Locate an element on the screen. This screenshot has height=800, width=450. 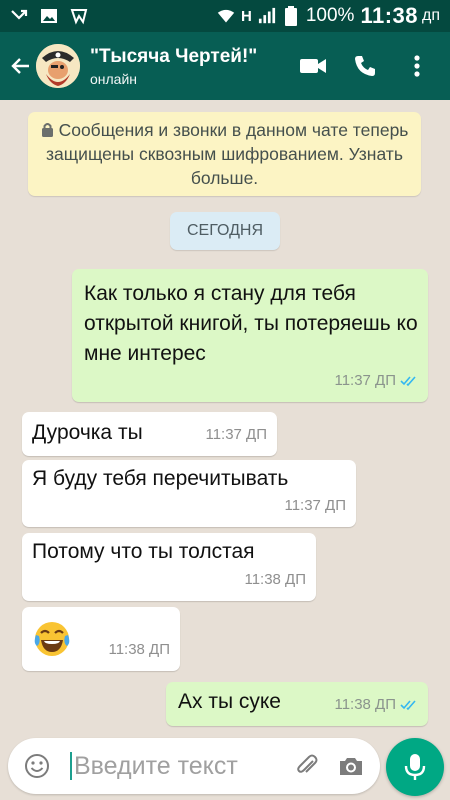
back-button is located at coordinates (21, 66).